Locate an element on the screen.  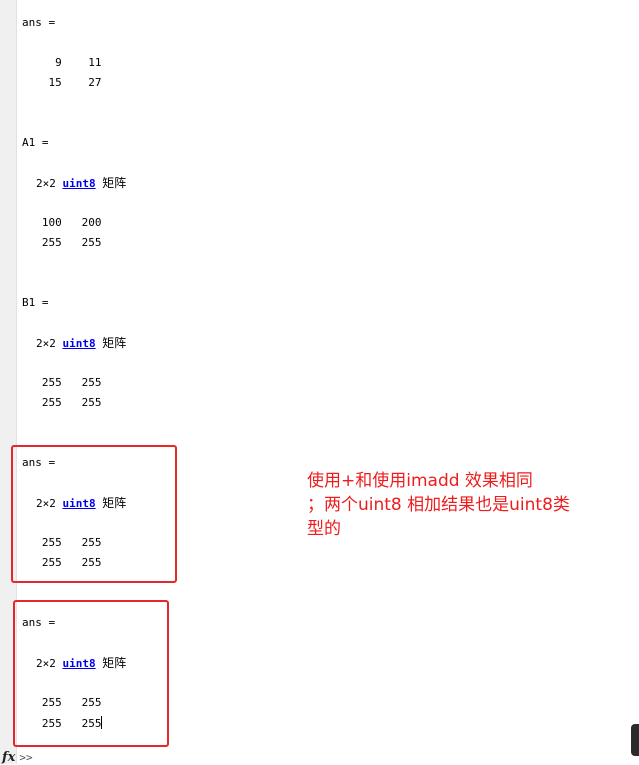
fx-icon: fx is located at coordinates (8, 757).